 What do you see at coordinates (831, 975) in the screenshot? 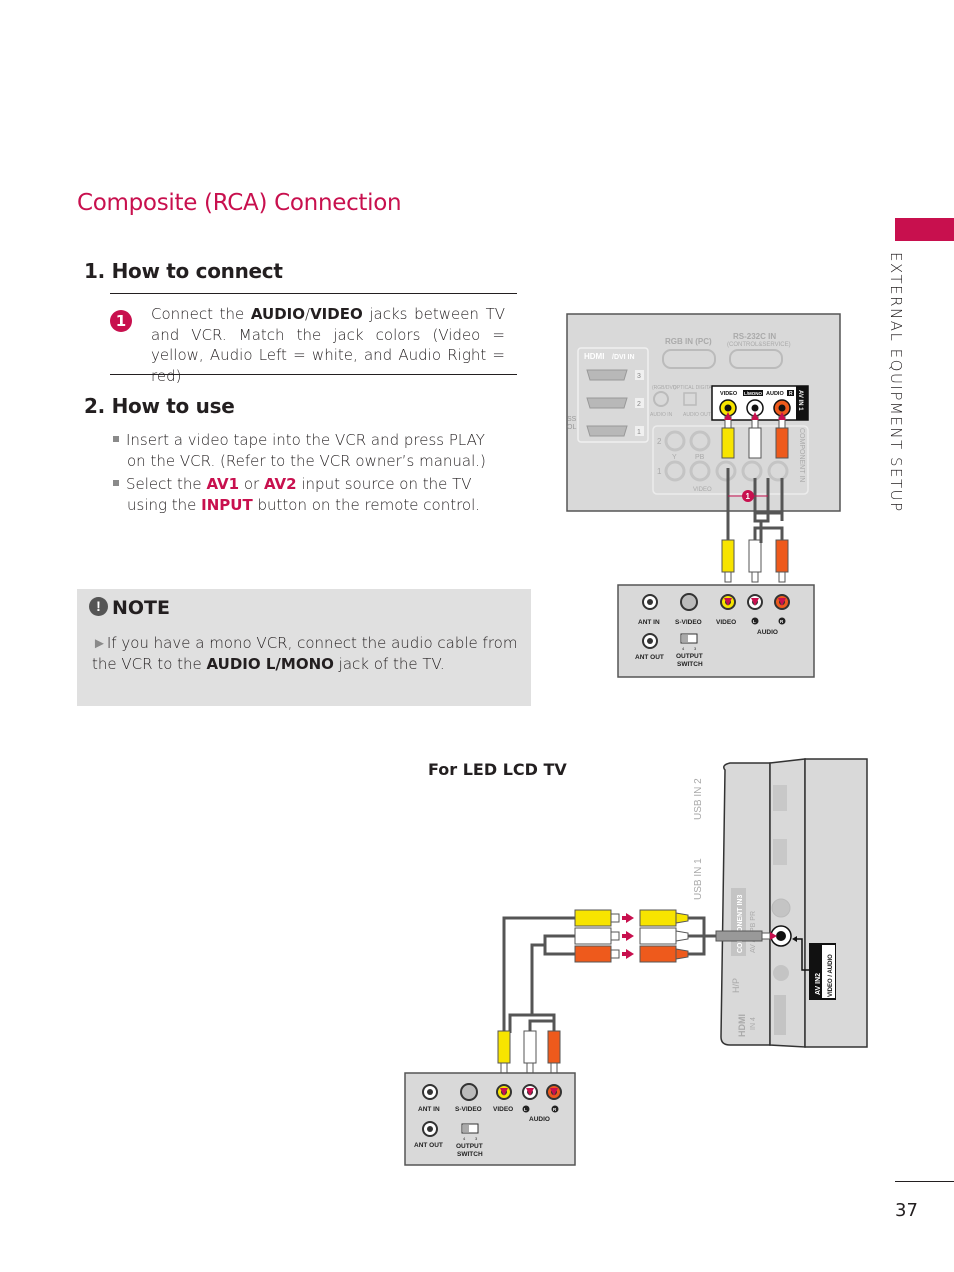
I see `video-audio-label: VIDEO / AUDIO` at bounding box center [831, 975].